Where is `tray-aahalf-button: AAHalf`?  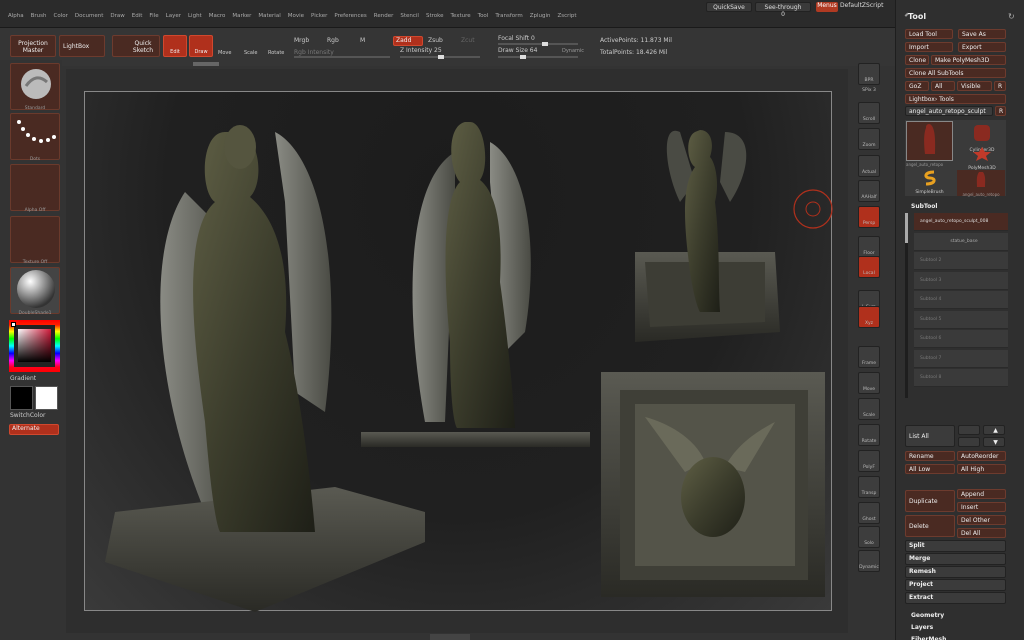
tray-aahalf-button: AAHalf is located at coordinates (869, 191).